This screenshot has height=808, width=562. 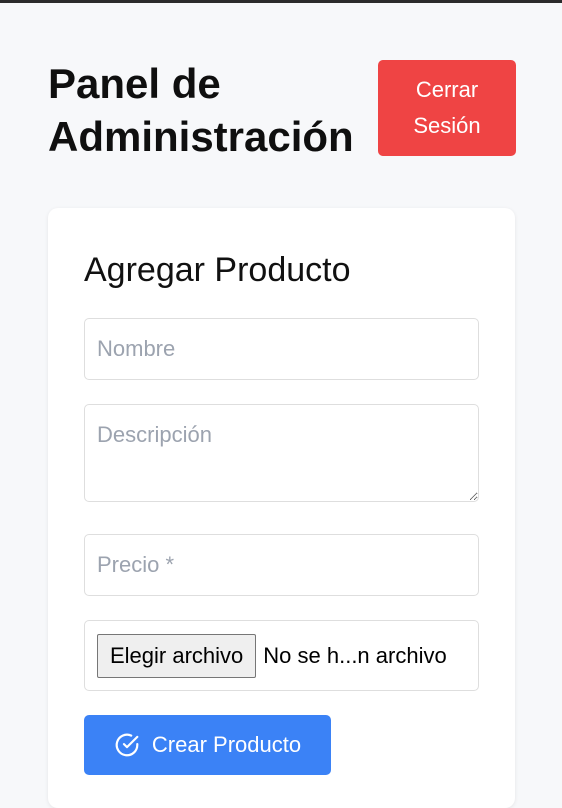 I want to click on create-product-button: Crear Producto, so click(x=207, y=745).